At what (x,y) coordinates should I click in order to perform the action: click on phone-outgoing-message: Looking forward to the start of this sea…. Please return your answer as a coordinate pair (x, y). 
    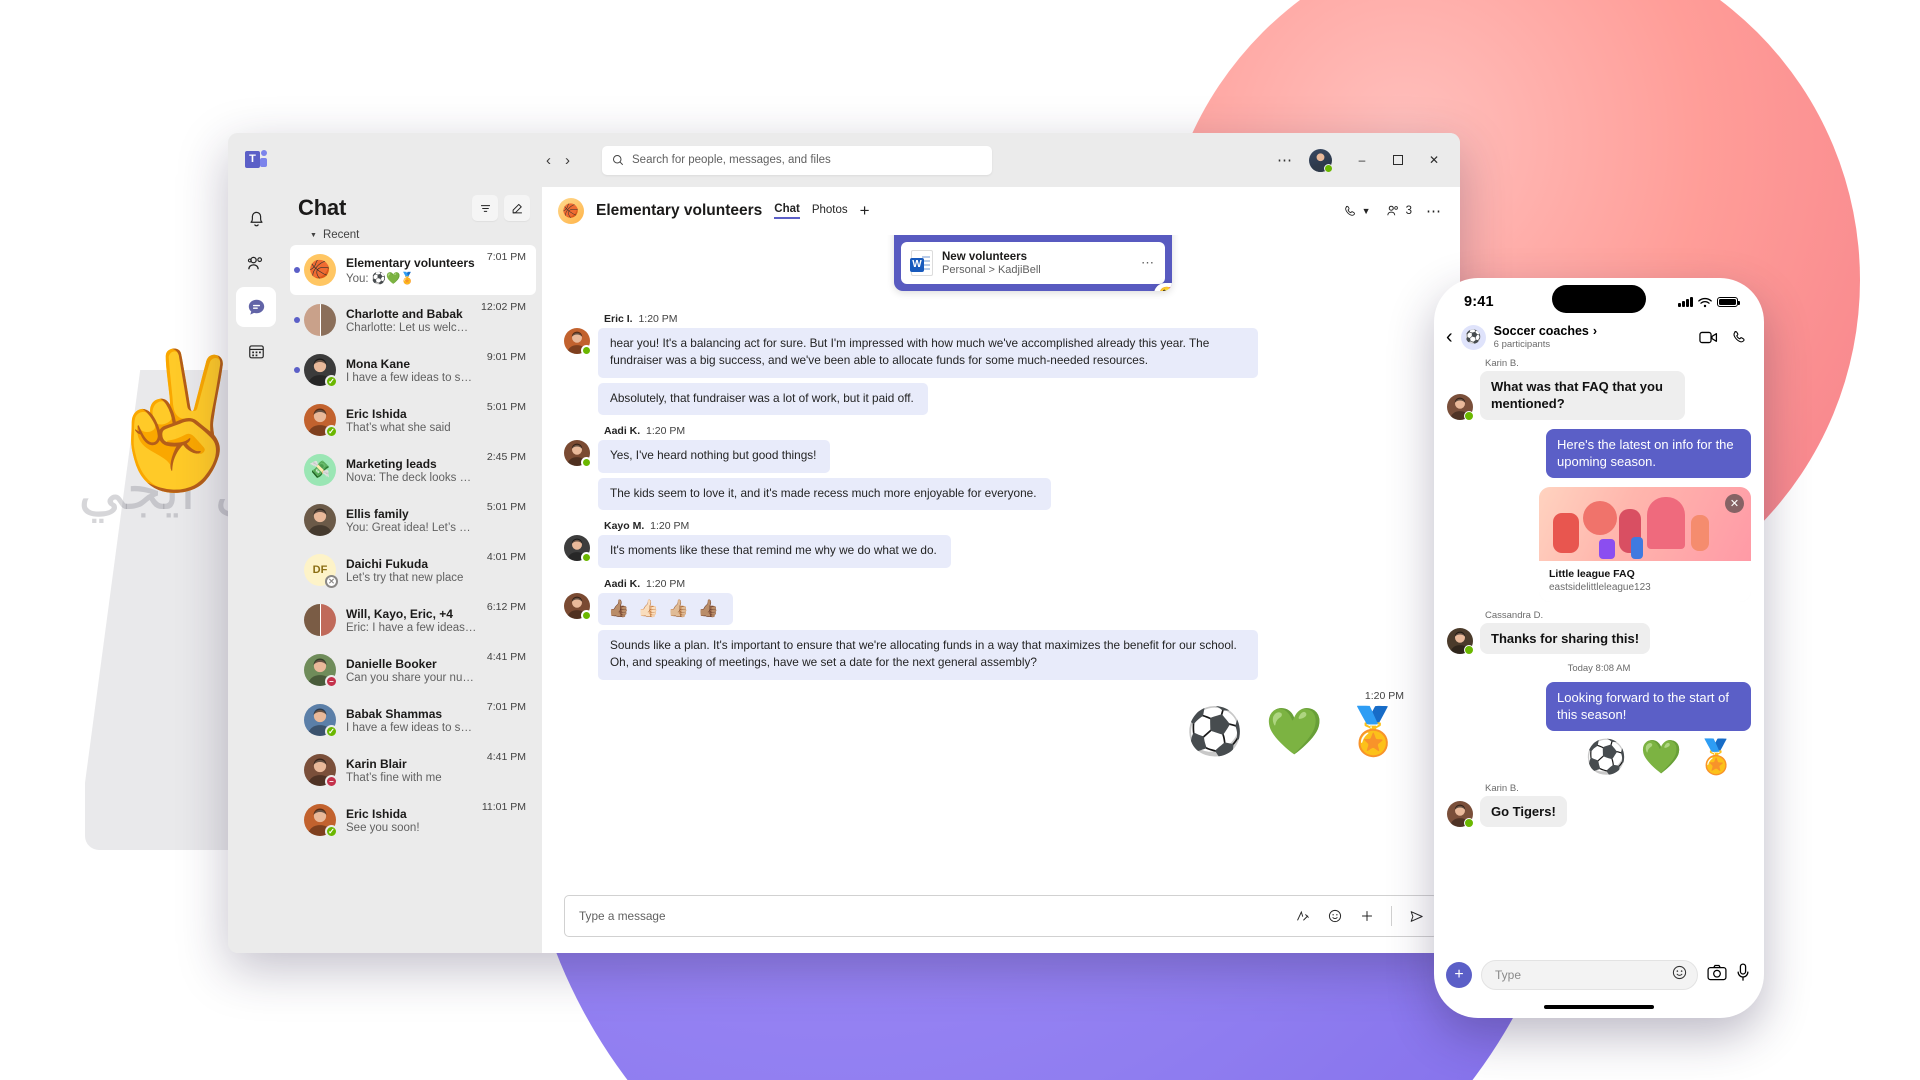
    Looking at the image, I should click on (1599, 706).